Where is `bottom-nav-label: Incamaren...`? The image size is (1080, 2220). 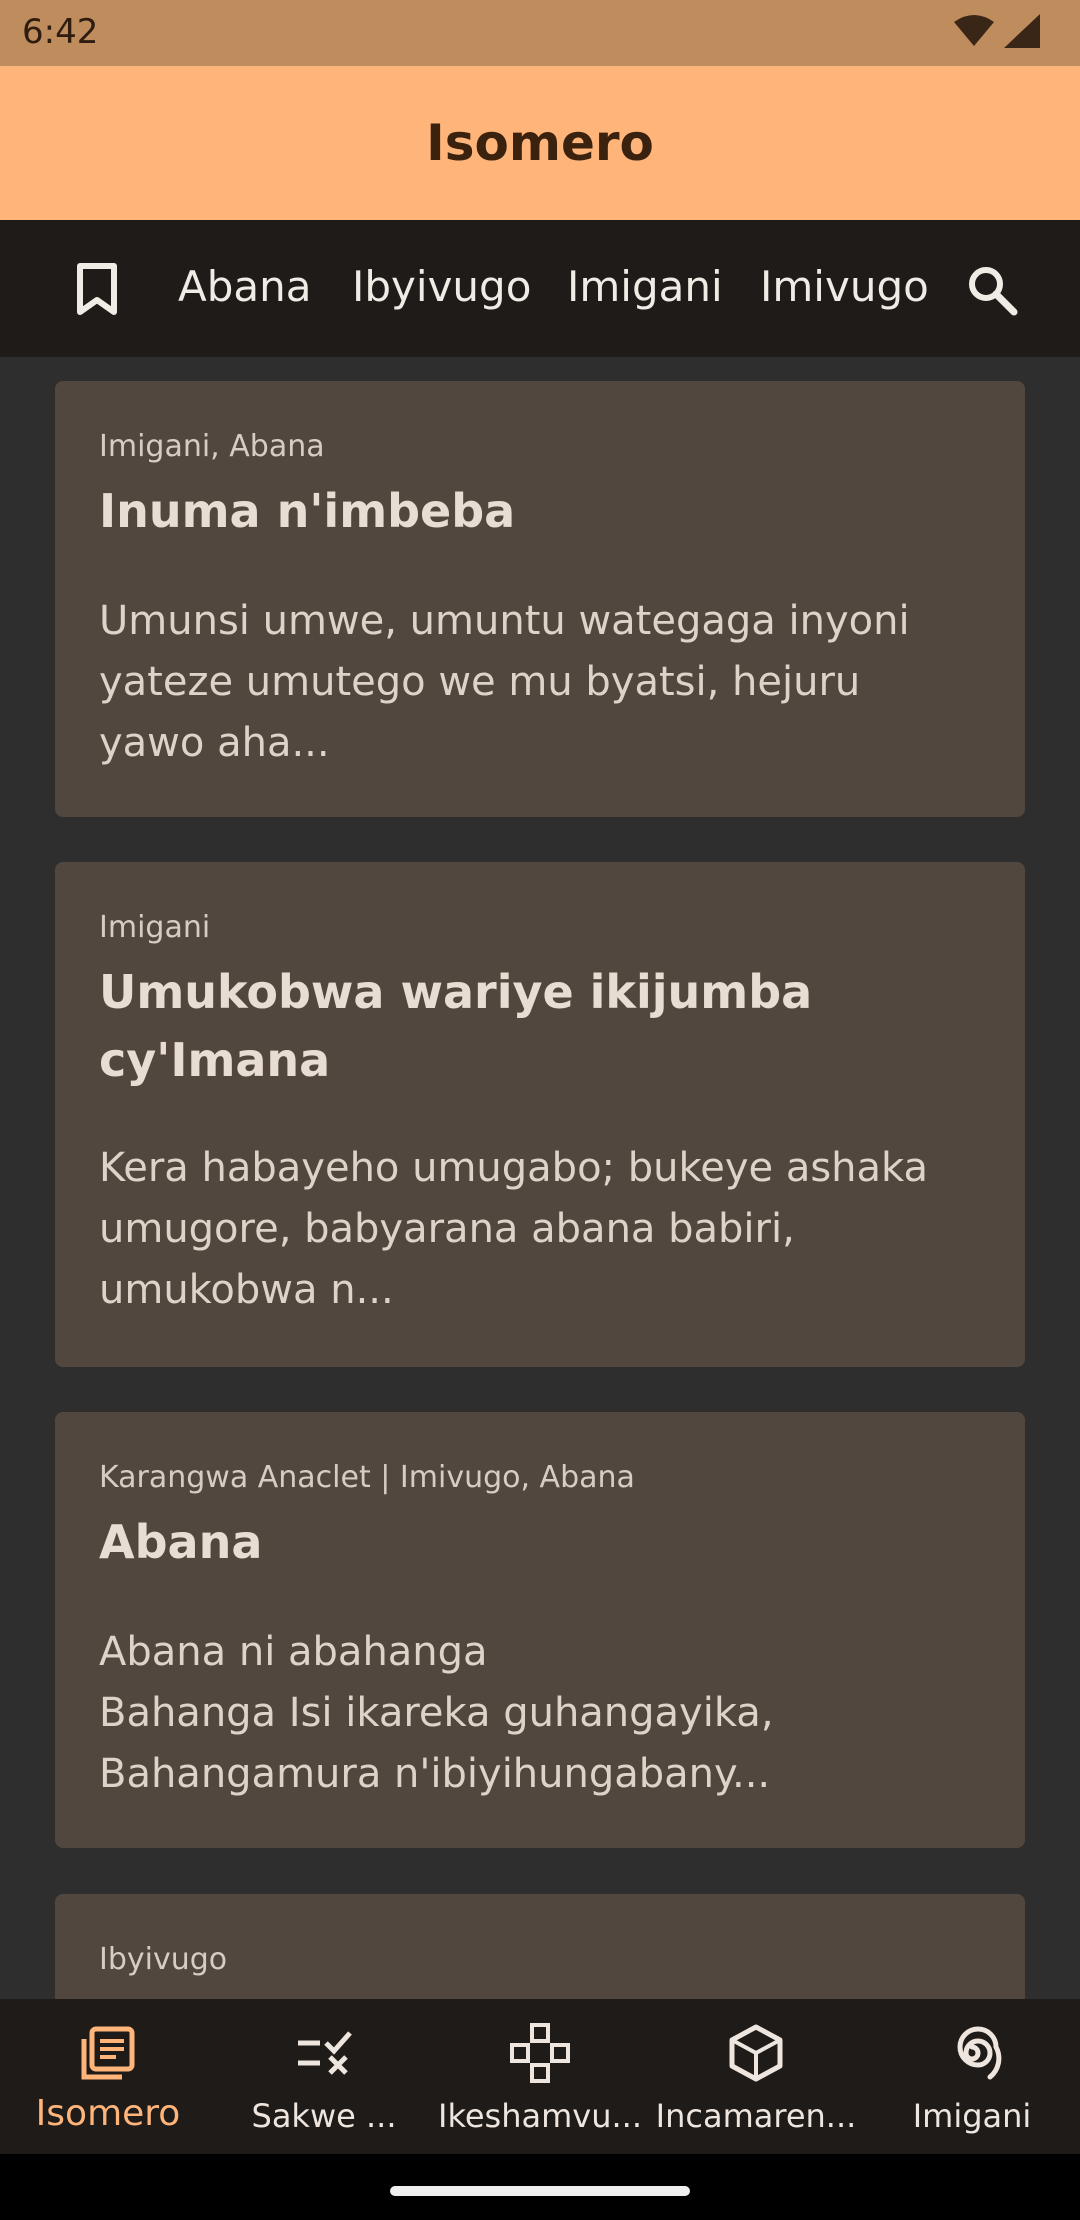 bottom-nav-label: Incamaren... is located at coordinates (756, 2116).